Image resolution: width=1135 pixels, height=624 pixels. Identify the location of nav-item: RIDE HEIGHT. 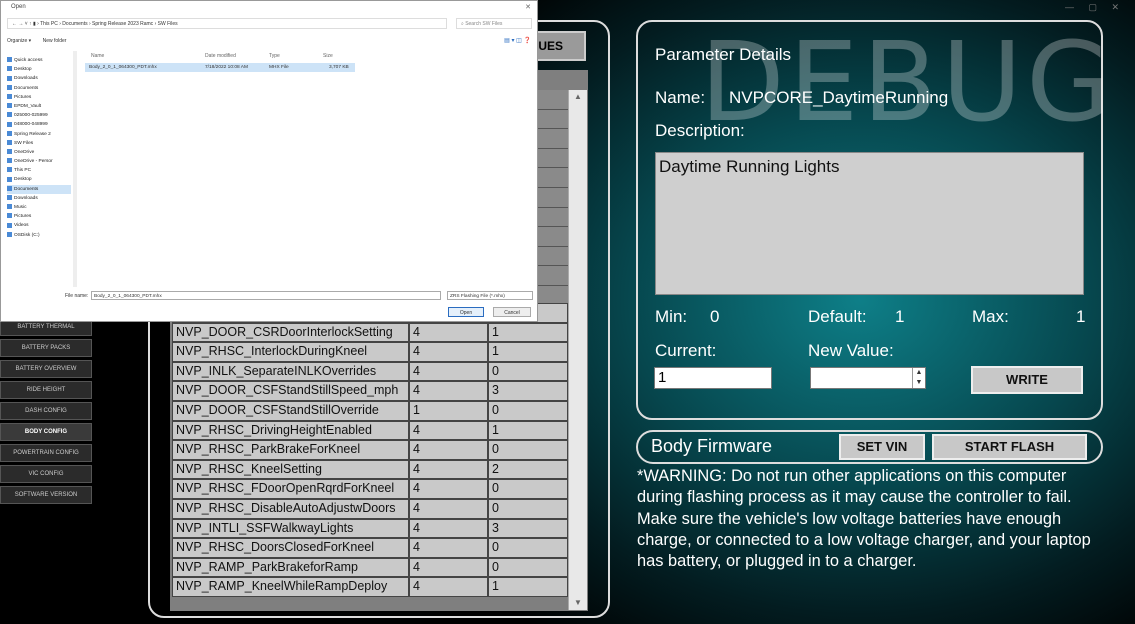
(46, 390).